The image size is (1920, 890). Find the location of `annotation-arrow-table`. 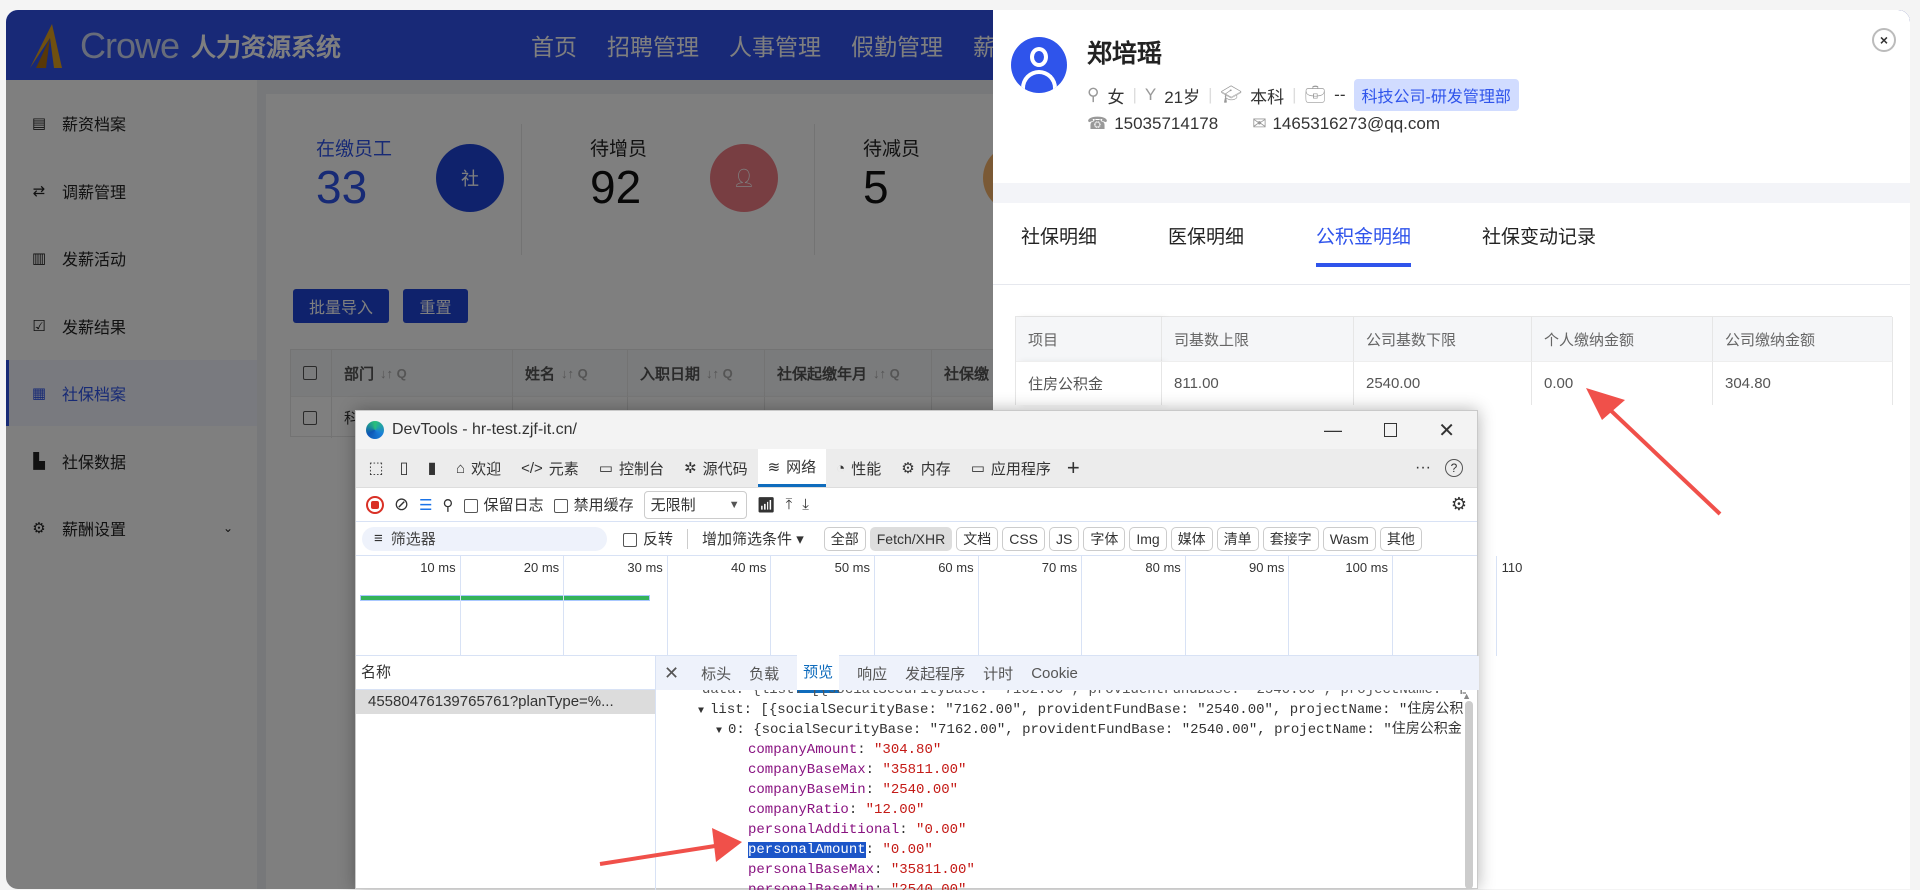

annotation-arrow-table is located at coordinates (1654, 452).